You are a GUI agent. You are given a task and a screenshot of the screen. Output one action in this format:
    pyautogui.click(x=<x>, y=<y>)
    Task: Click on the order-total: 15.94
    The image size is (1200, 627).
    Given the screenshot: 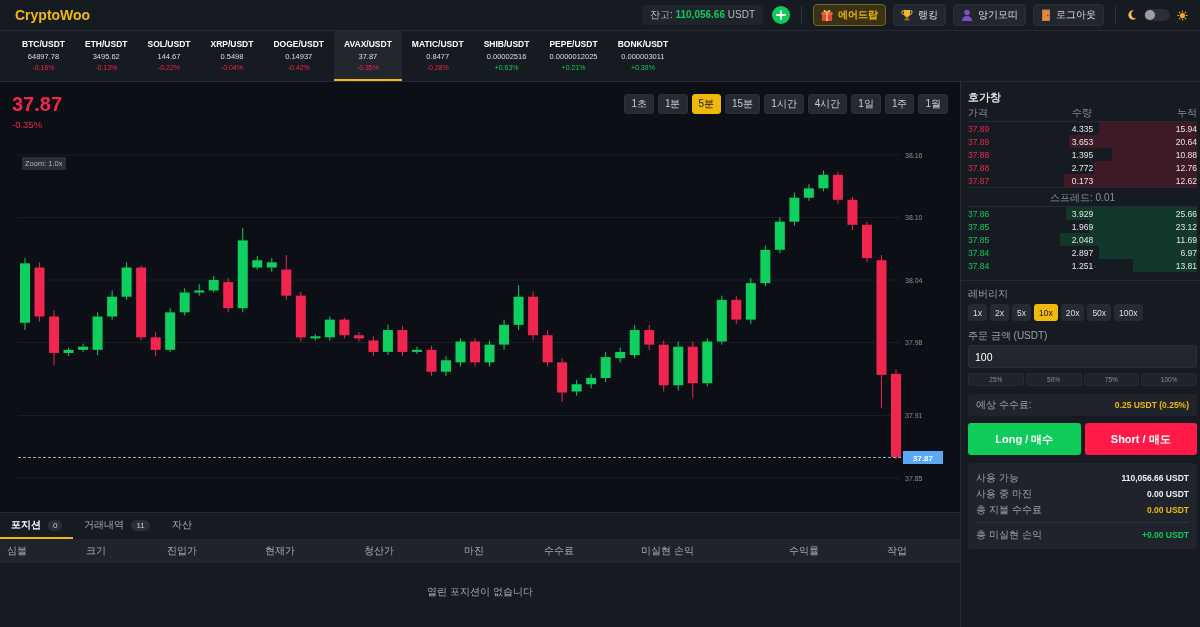 What is the action you would take?
    pyautogui.click(x=1185, y=128)
    